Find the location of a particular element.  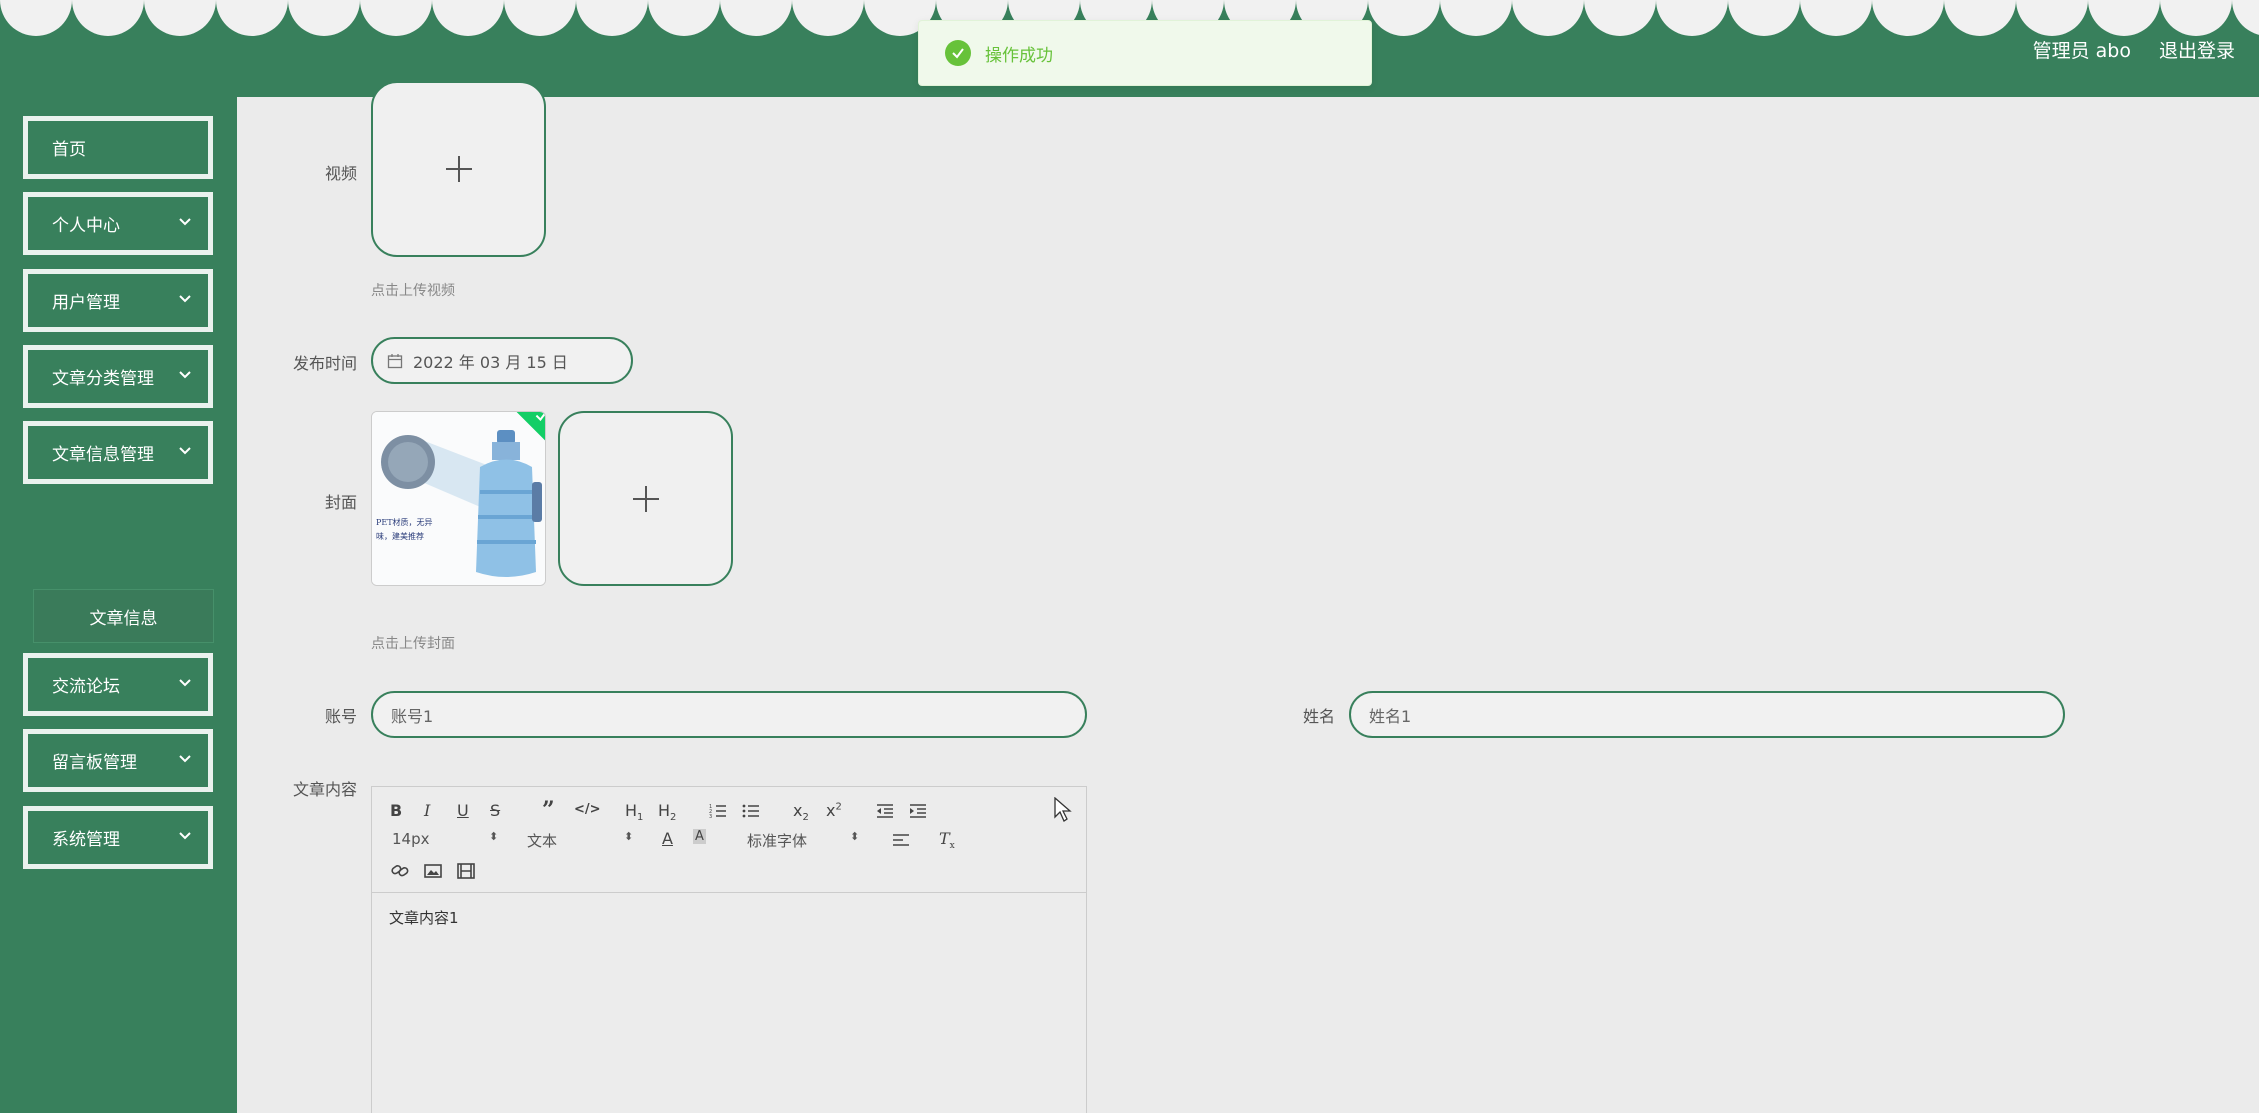

video-icon is located at coordinates (466, 871).